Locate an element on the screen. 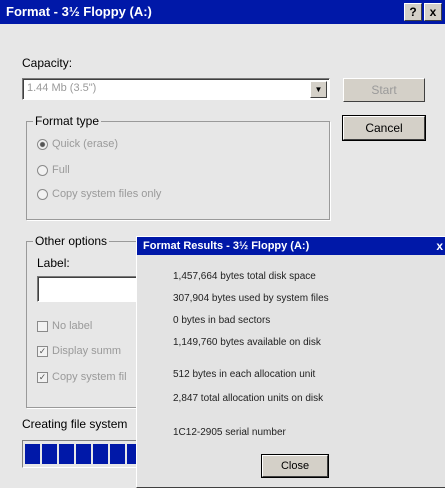 Image resolution: width=445 pixels, height=488 pixels. radio-quick: Quick (erase) is located at coordinates (77, 144).